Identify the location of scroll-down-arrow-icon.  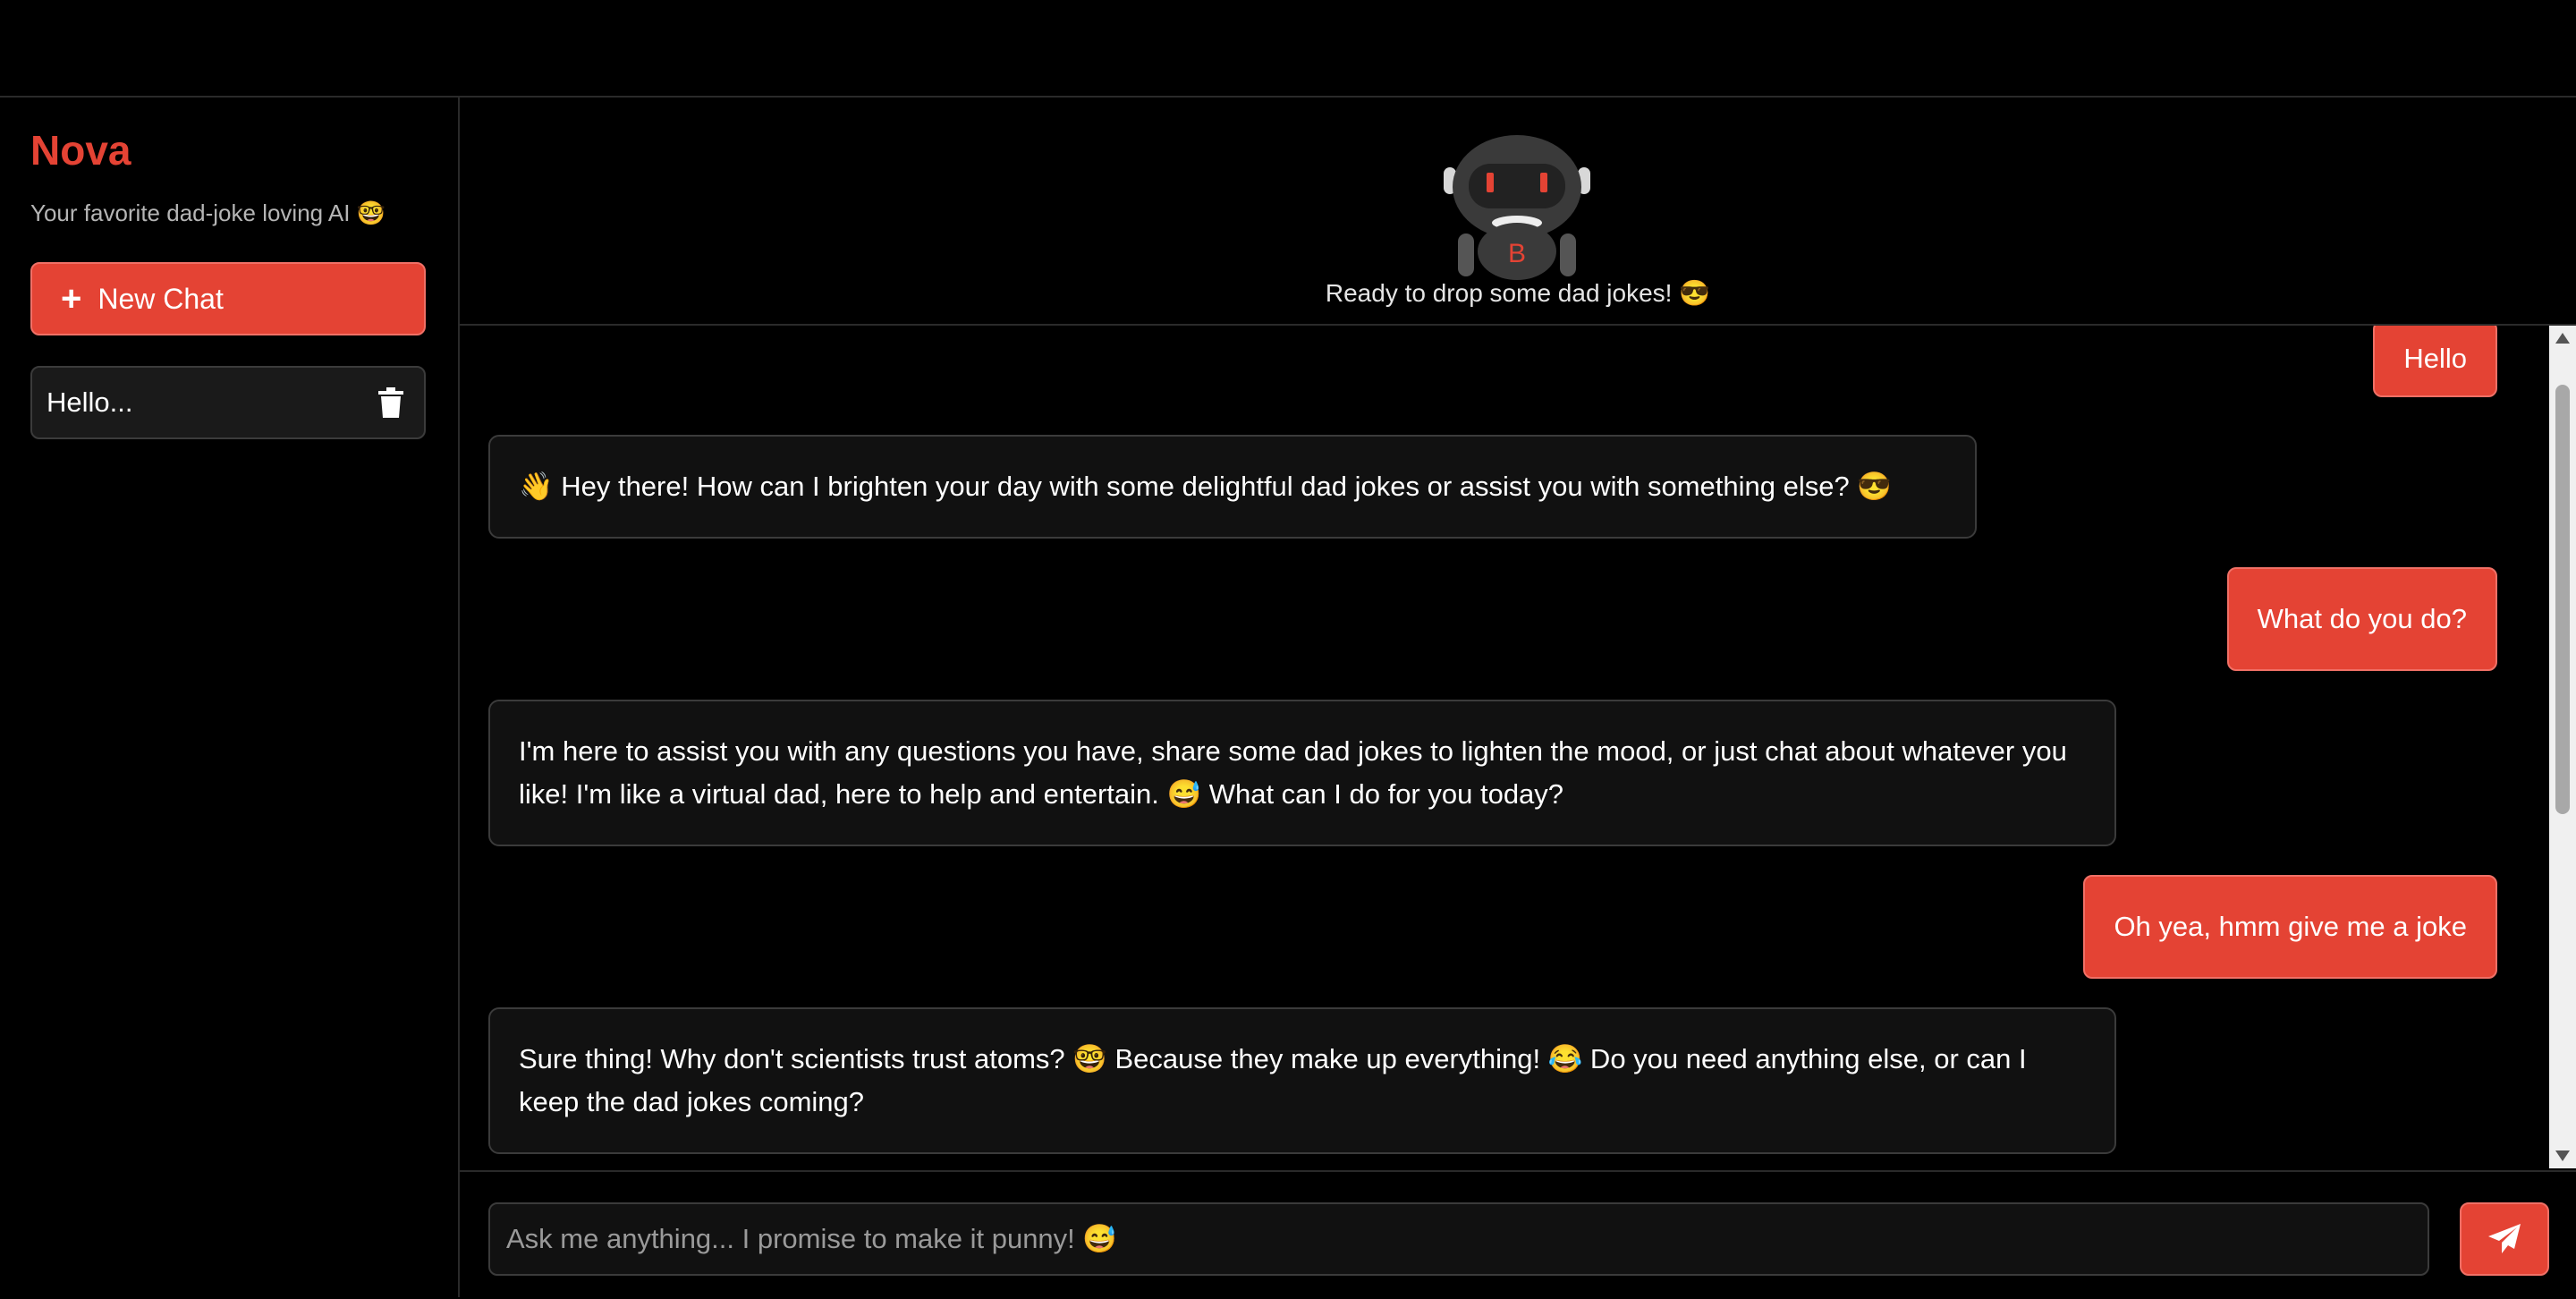
(2562, 1155).